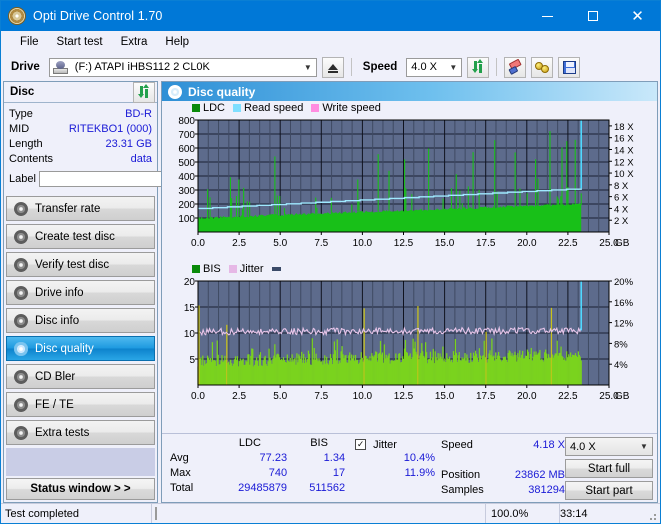  What do you see at coordinates (327, 488) in the screenshot?
I see `stats-bis-total: 511562` at bounding box center [327, 488].